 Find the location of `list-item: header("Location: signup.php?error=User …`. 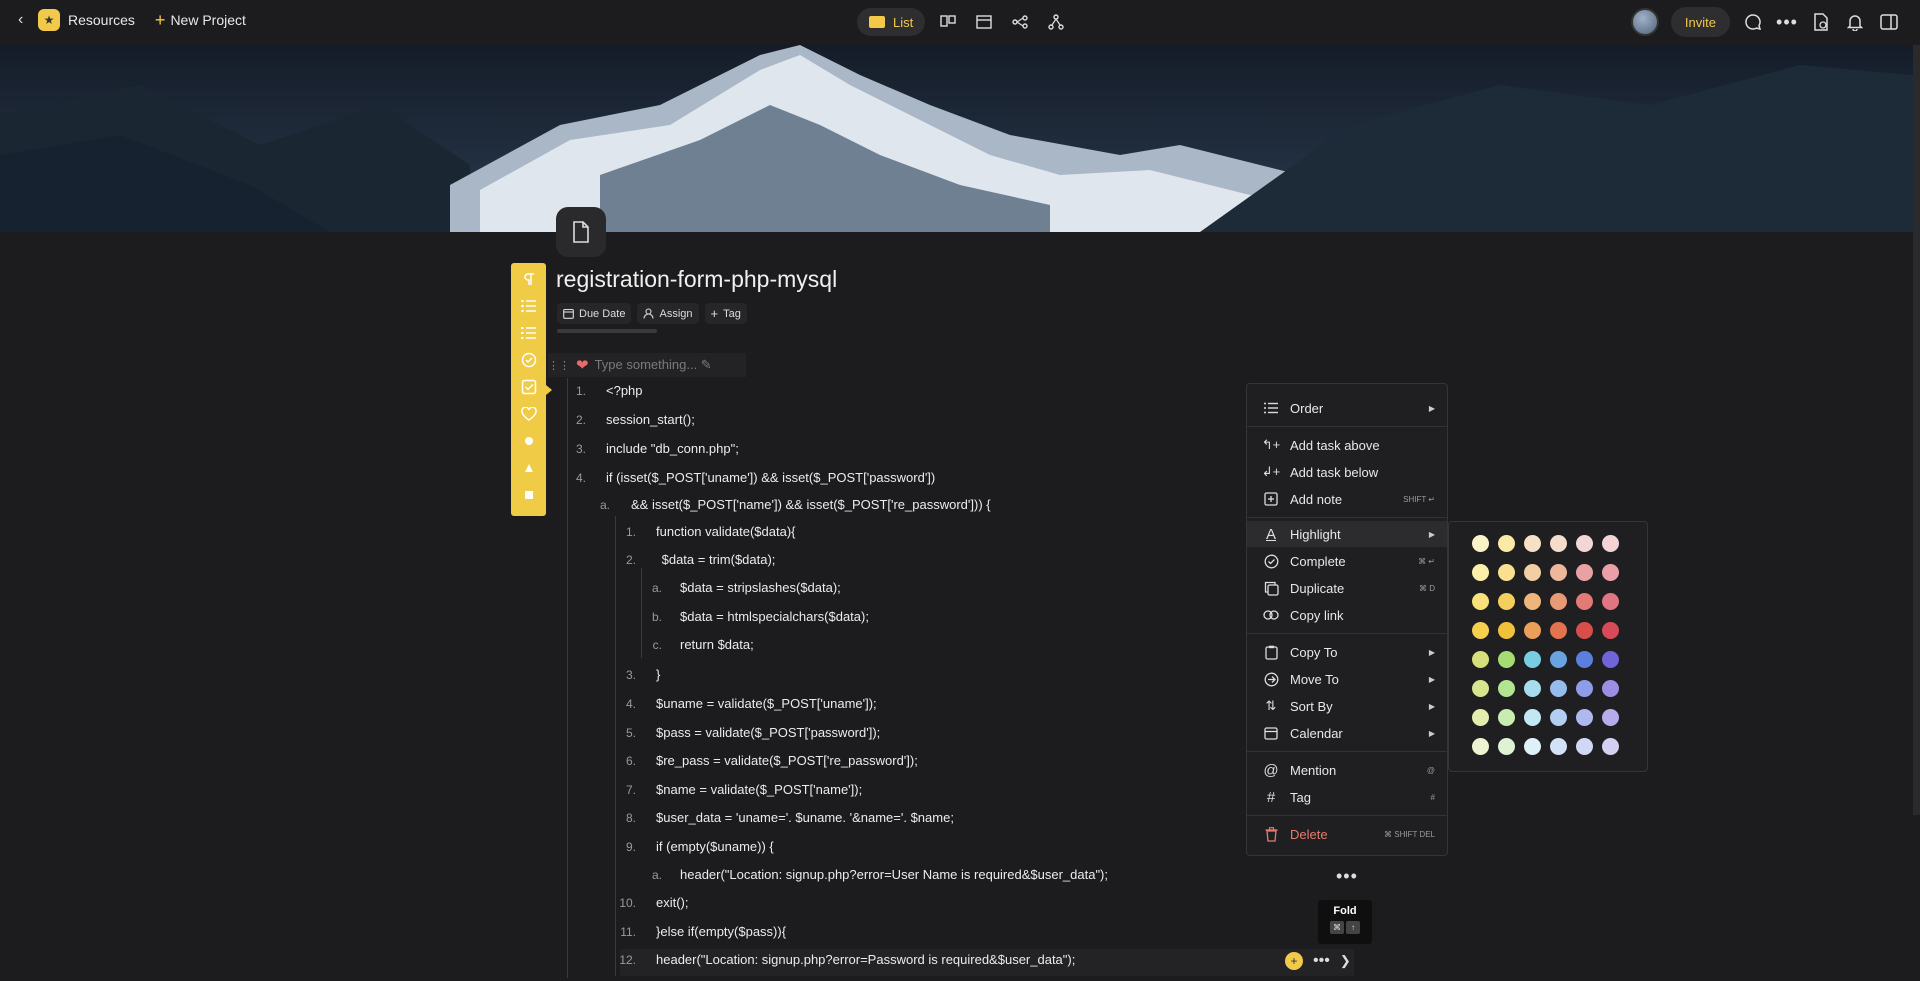

list-item: header("Location: signup.php?error=User … is located at coordinates (894, 875).